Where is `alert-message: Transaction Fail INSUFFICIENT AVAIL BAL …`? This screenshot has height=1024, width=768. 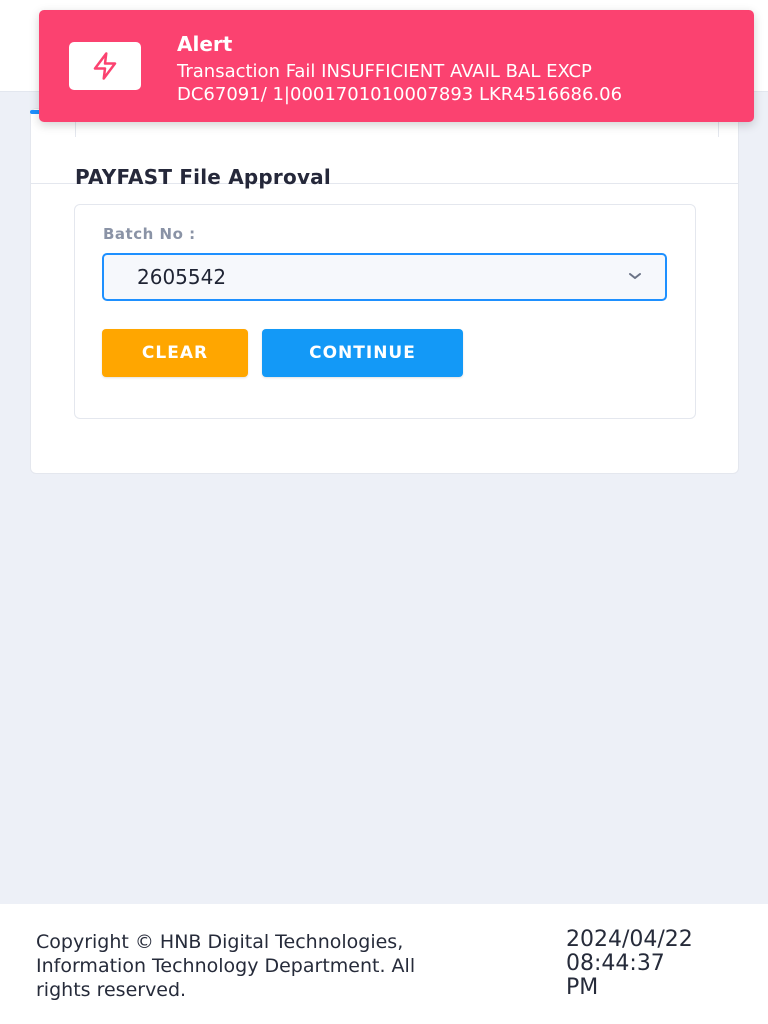
alert-message: Transaction Fail INSUFFICIENT AVAIL BAL … is located at coordinates (457, 83).